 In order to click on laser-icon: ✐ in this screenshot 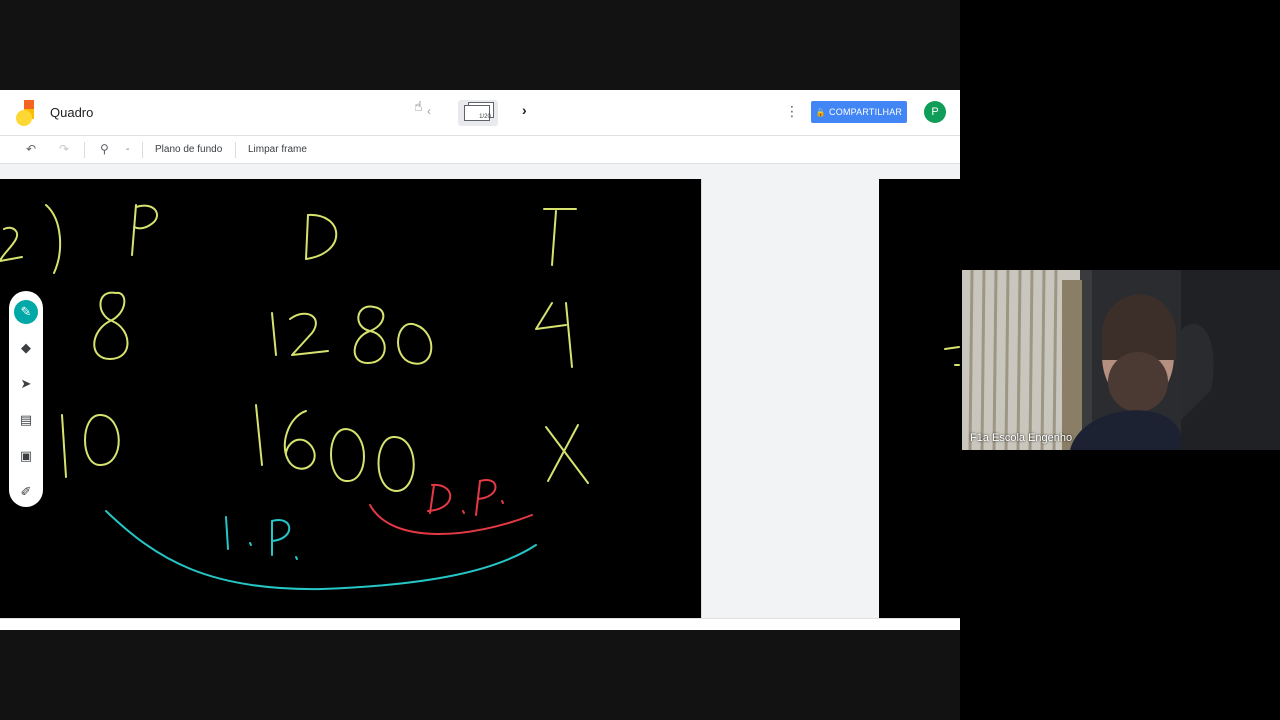, I will do `click(26, 492)`.